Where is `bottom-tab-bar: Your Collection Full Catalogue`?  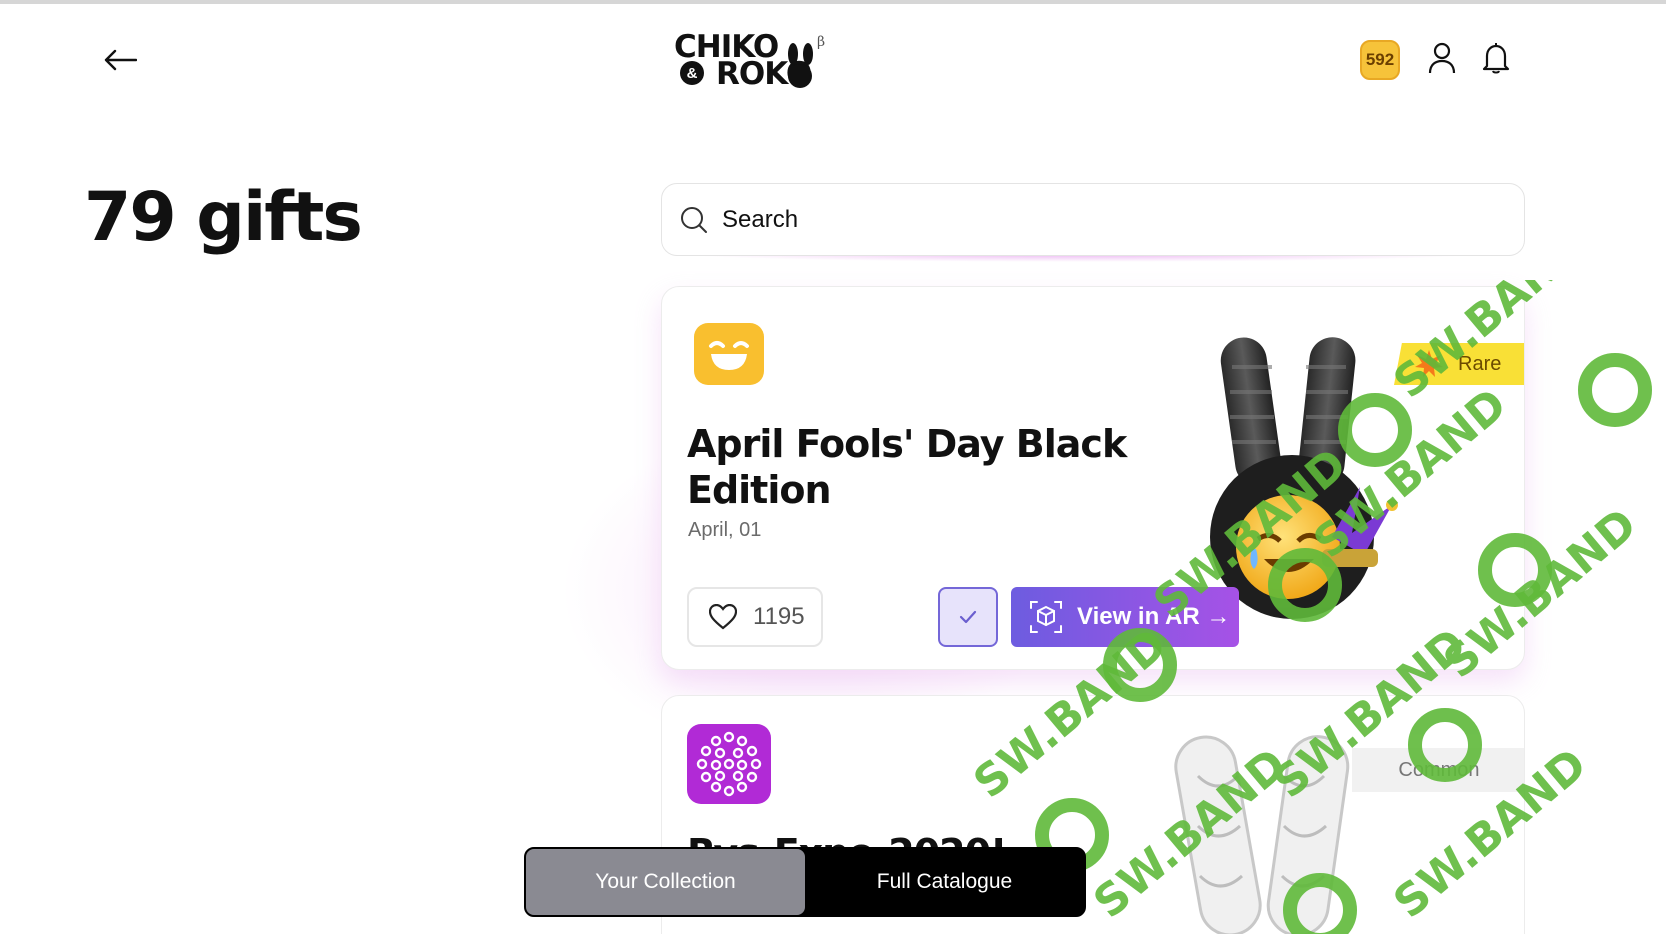
bottom-tab-bar: Your Collection Full Catalogue is located at coordinates (805, 882).